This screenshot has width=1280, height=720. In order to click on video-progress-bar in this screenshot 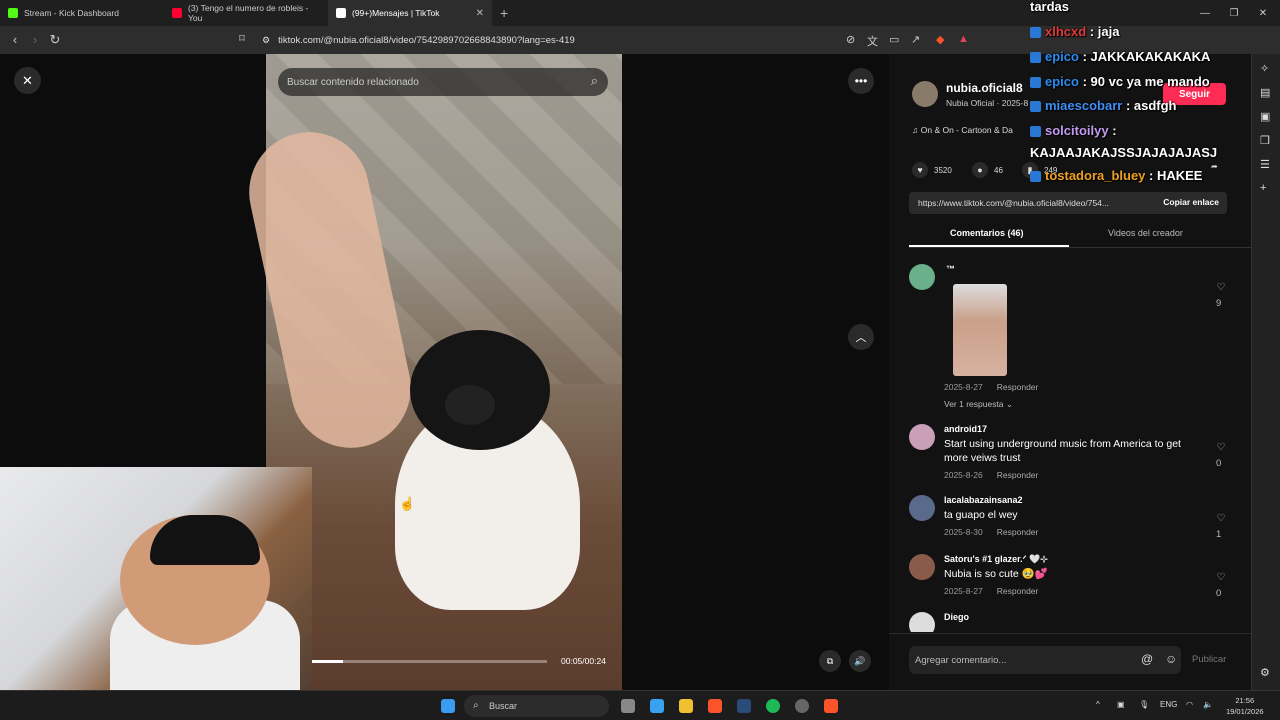, I will do `click(429, 661)`.